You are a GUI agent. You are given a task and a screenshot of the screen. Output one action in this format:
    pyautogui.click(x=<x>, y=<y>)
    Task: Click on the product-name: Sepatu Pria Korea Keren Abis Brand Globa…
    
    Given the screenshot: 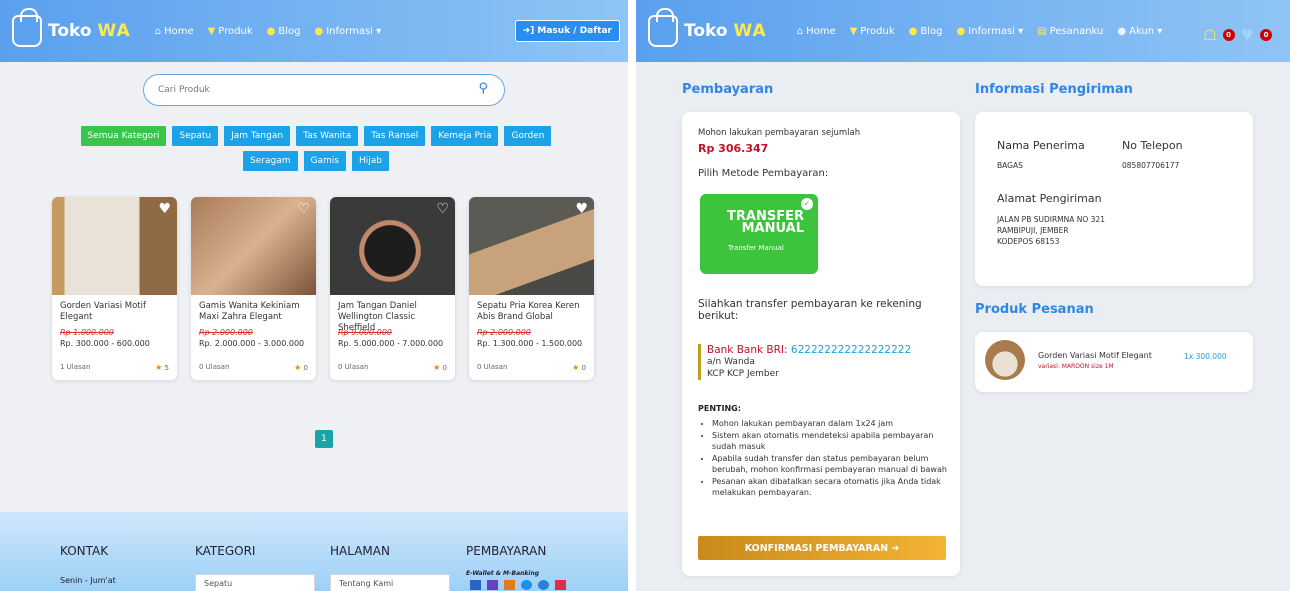 What is the action you would take?
    pyautogui.click(x=528, y=311)
    